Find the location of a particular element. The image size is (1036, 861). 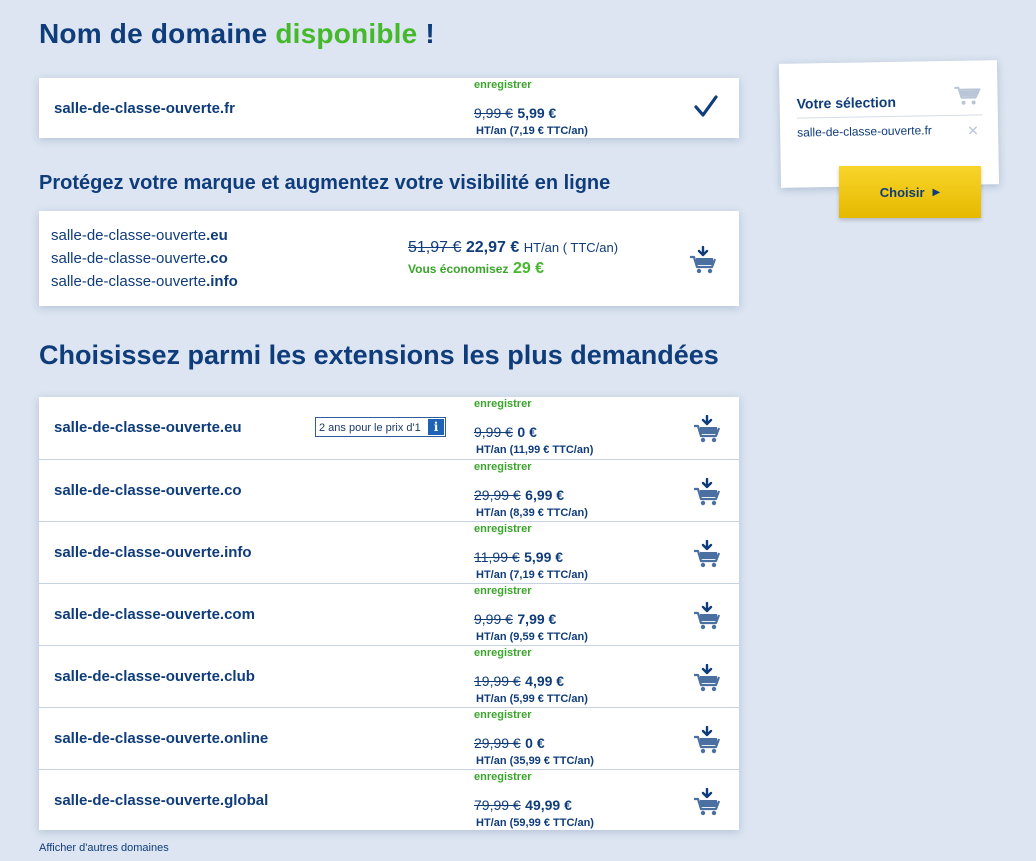

price: 9,99 € 7,99 € is located at coordinates (515, 620).